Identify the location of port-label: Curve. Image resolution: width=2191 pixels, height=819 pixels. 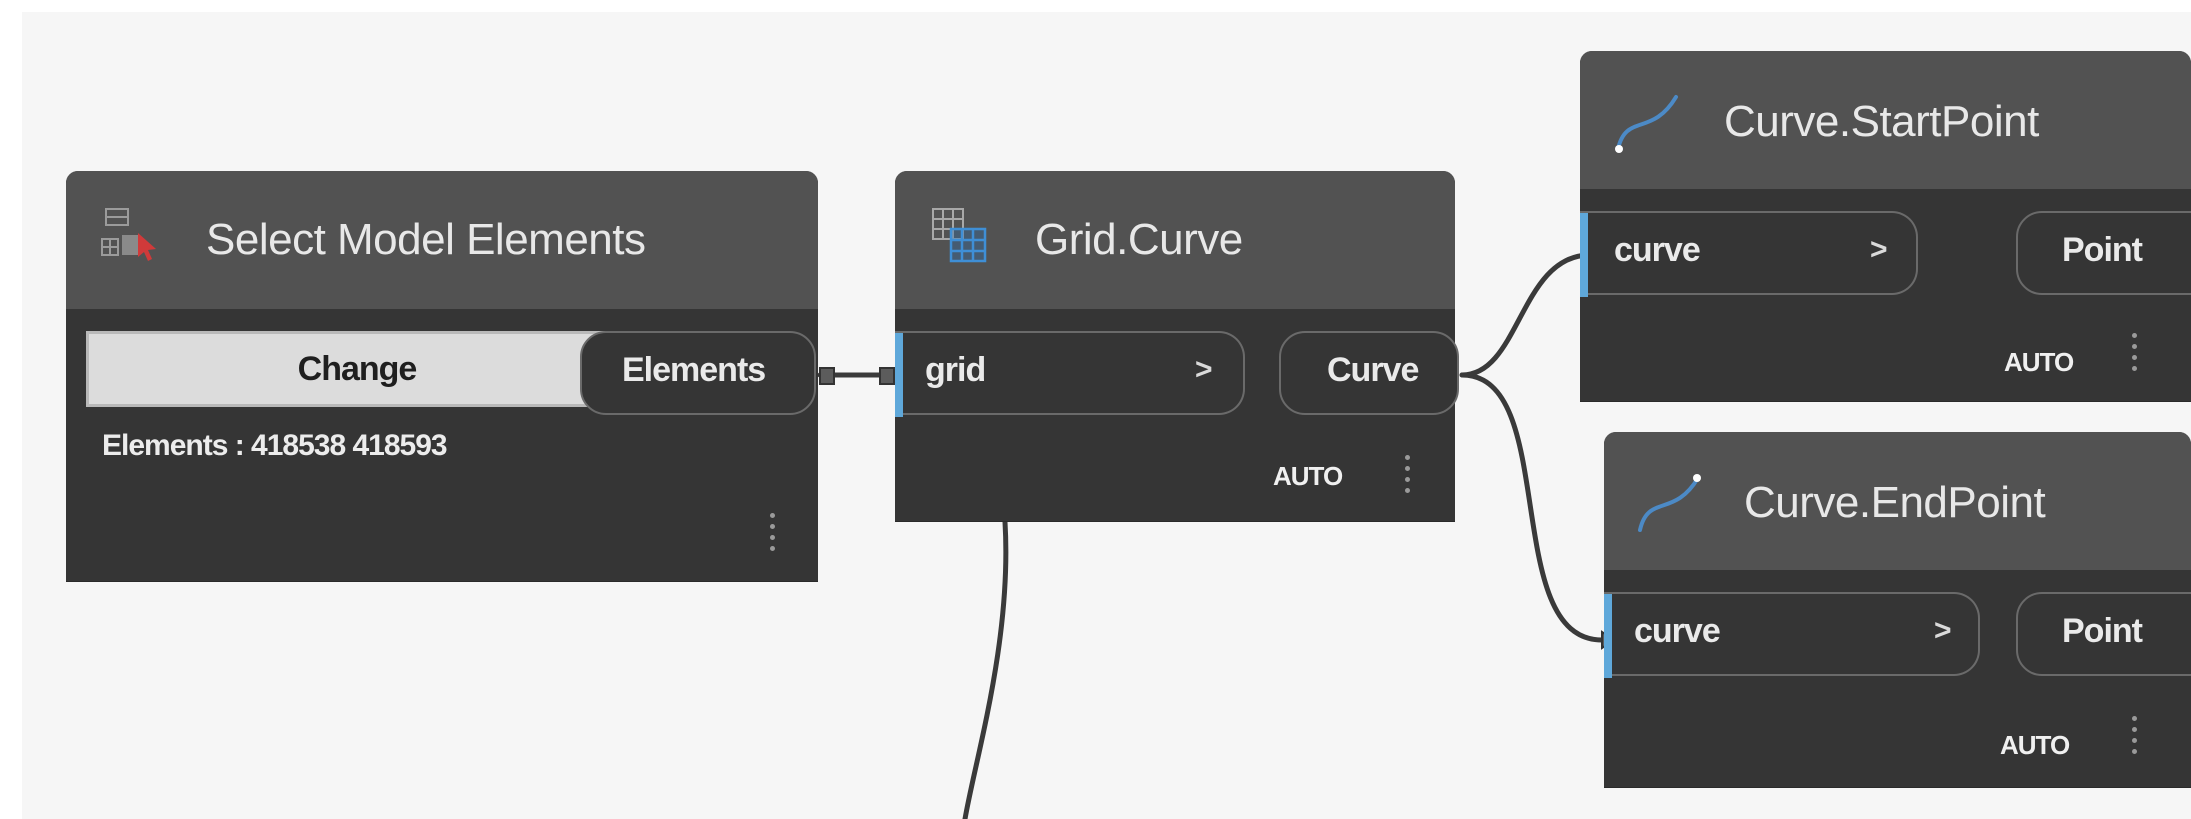
(1373, 370).